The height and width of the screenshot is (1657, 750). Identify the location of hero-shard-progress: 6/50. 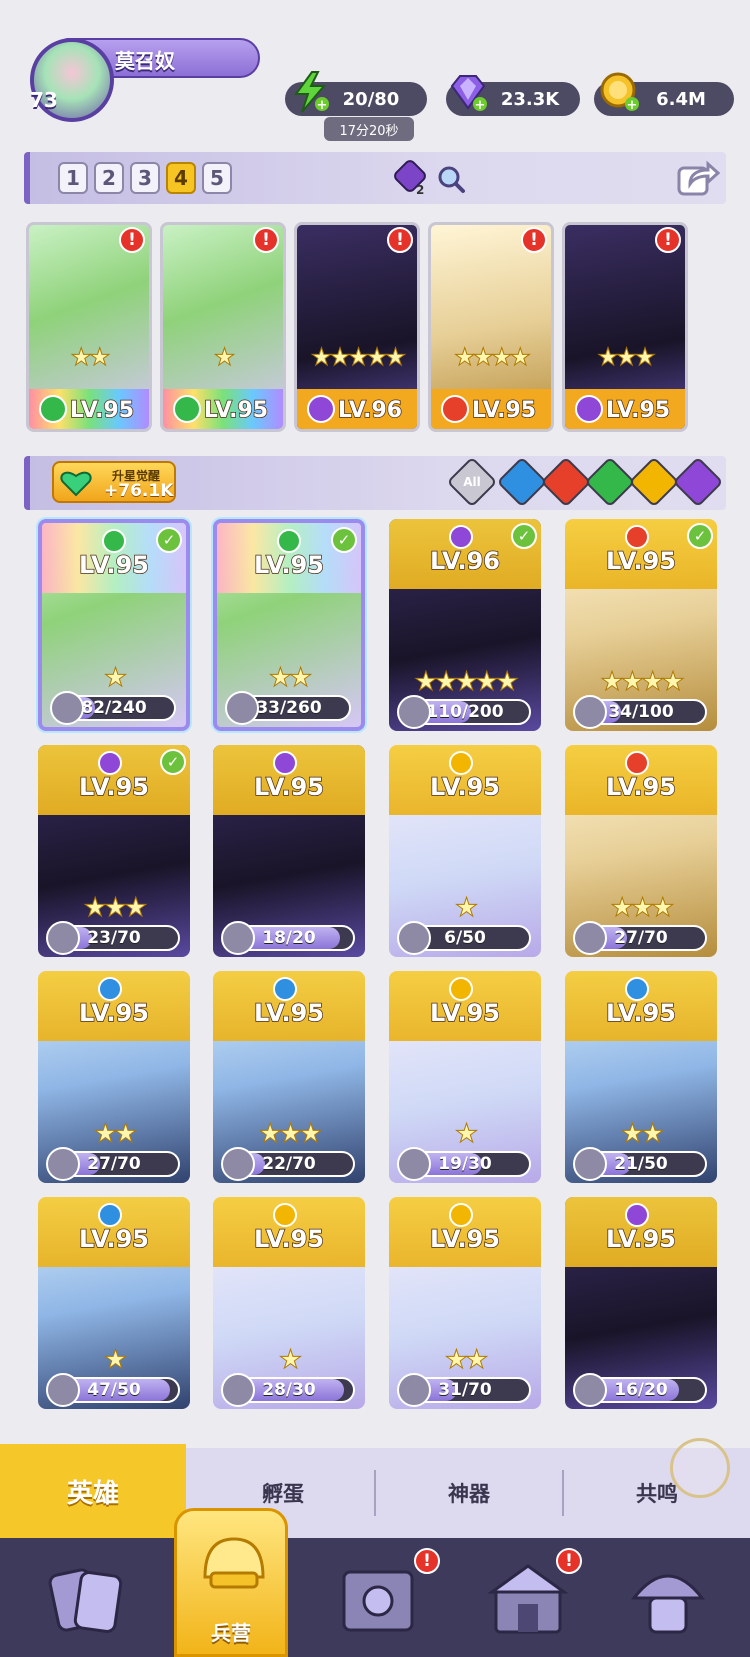
(464, 938).